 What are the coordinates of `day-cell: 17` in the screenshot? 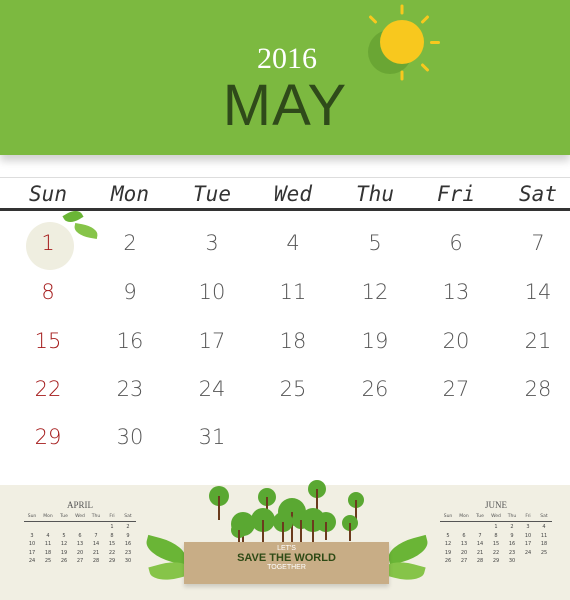 It's located at (212, 341).